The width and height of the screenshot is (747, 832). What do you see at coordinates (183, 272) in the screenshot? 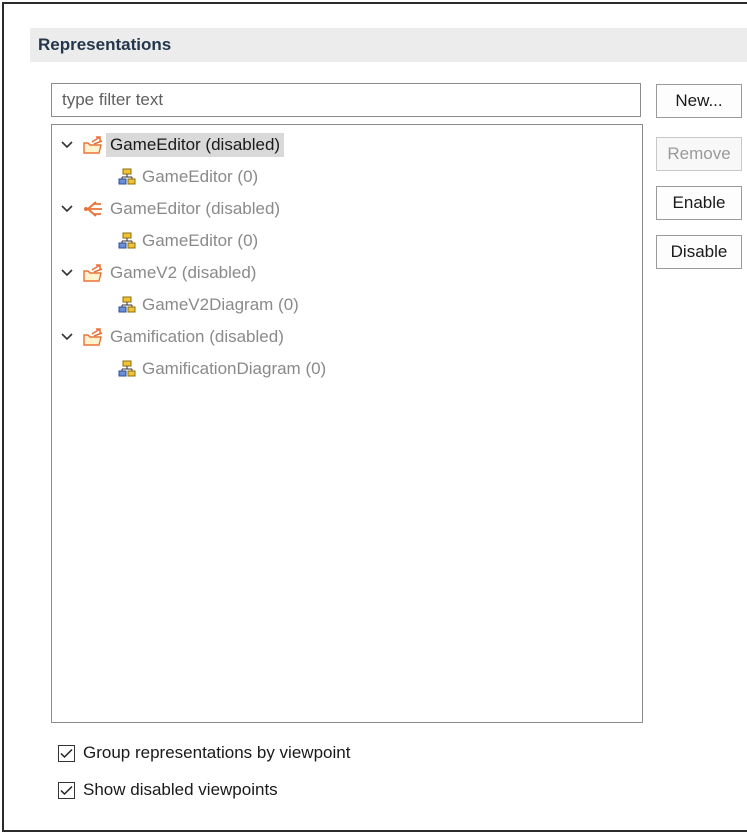
I see `tree-item-label: GameV2 (disabled)` at bounding box center [183, 272].